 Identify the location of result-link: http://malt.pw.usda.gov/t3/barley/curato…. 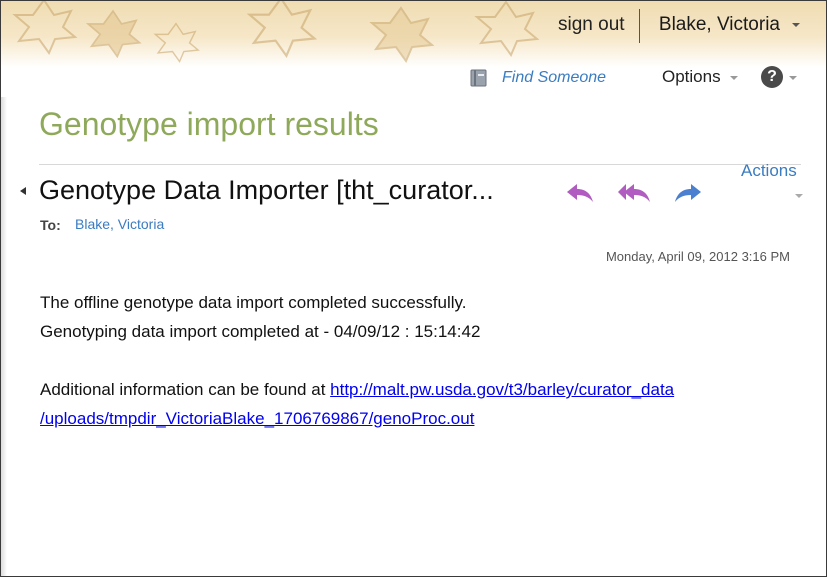
(502, 389).